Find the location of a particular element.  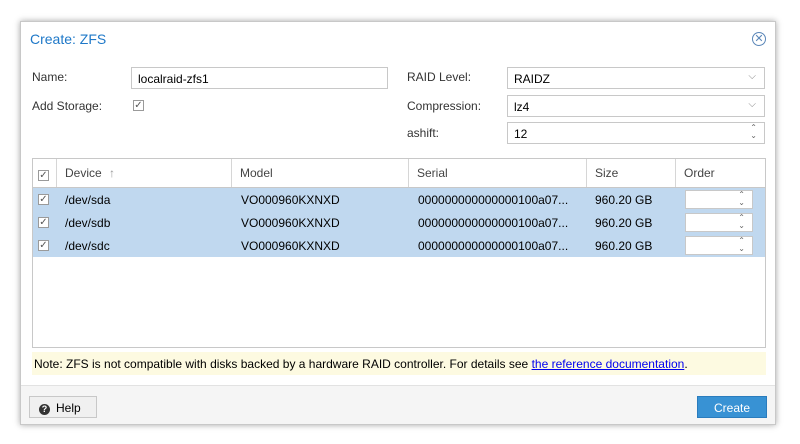

device-cell: /dev/sdc is located at coordinates (87, 246).